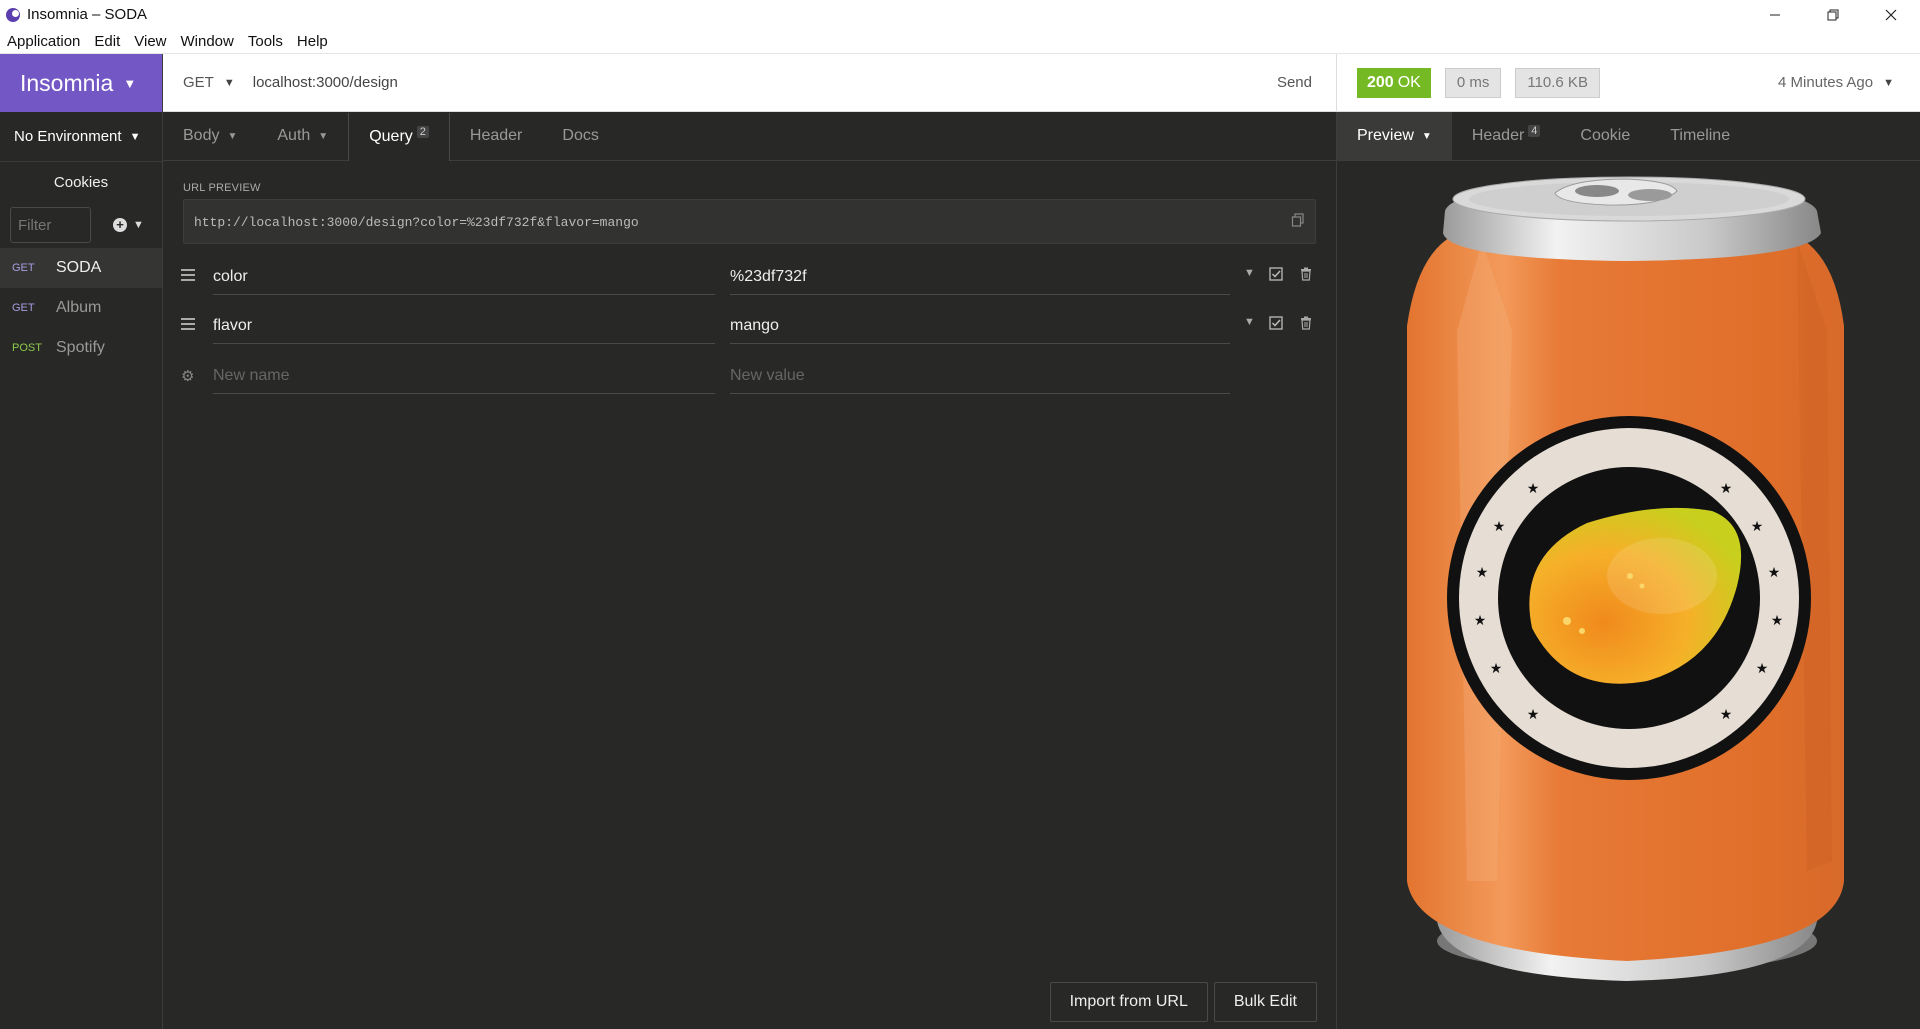  I want to click on history-dropdown: 4 Minutes Ago ▼, so click(1836, 82).